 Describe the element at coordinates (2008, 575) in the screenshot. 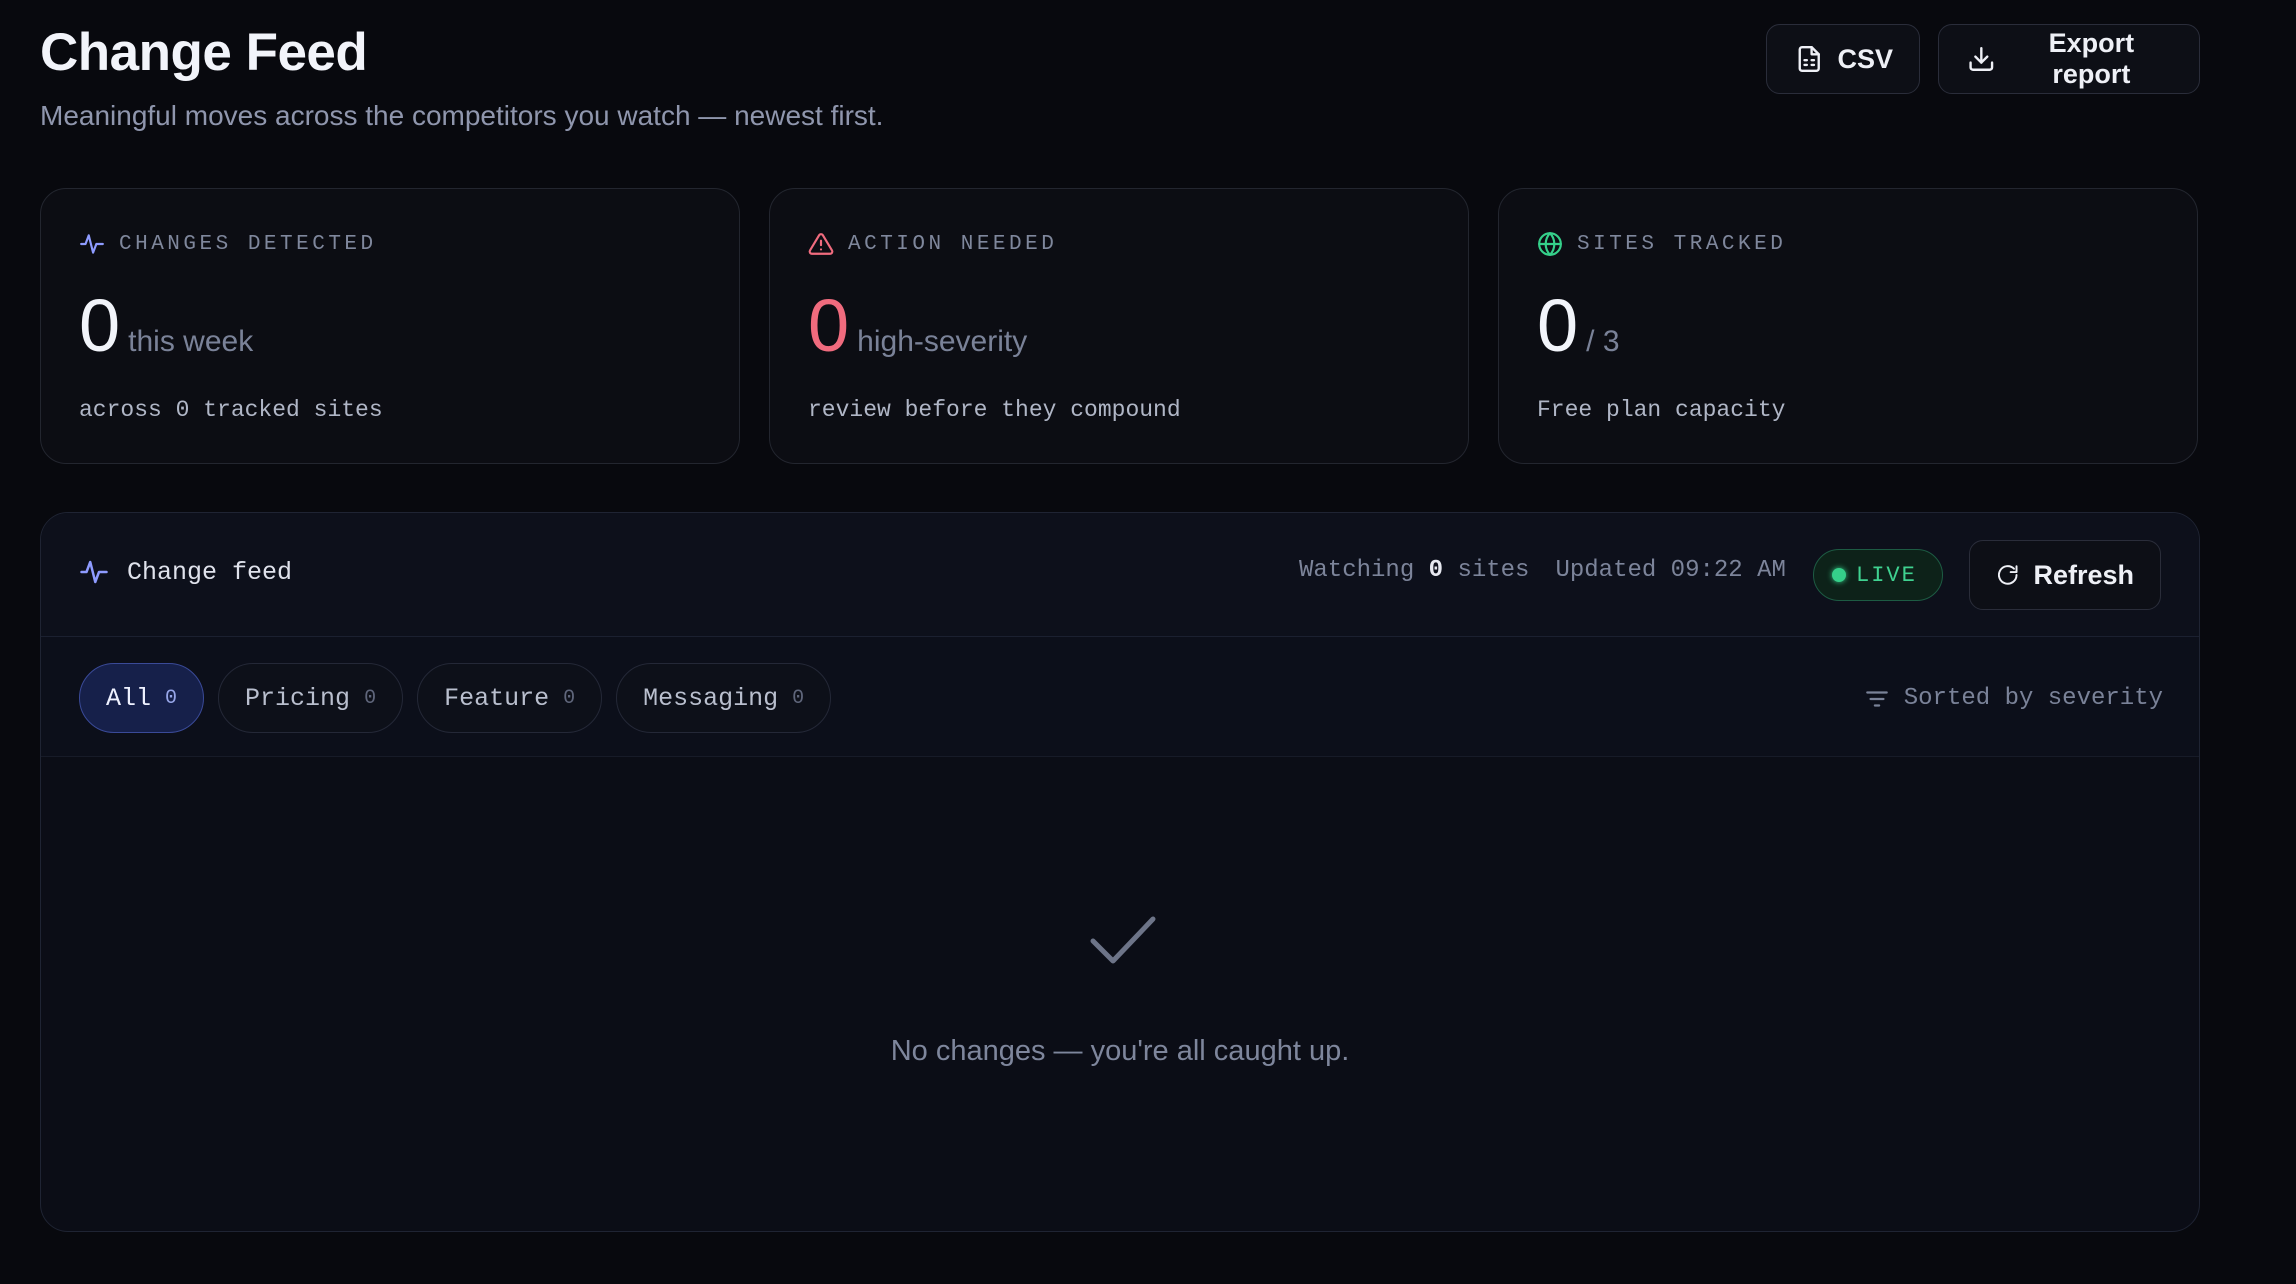

I see `refresh-icon` at that location.